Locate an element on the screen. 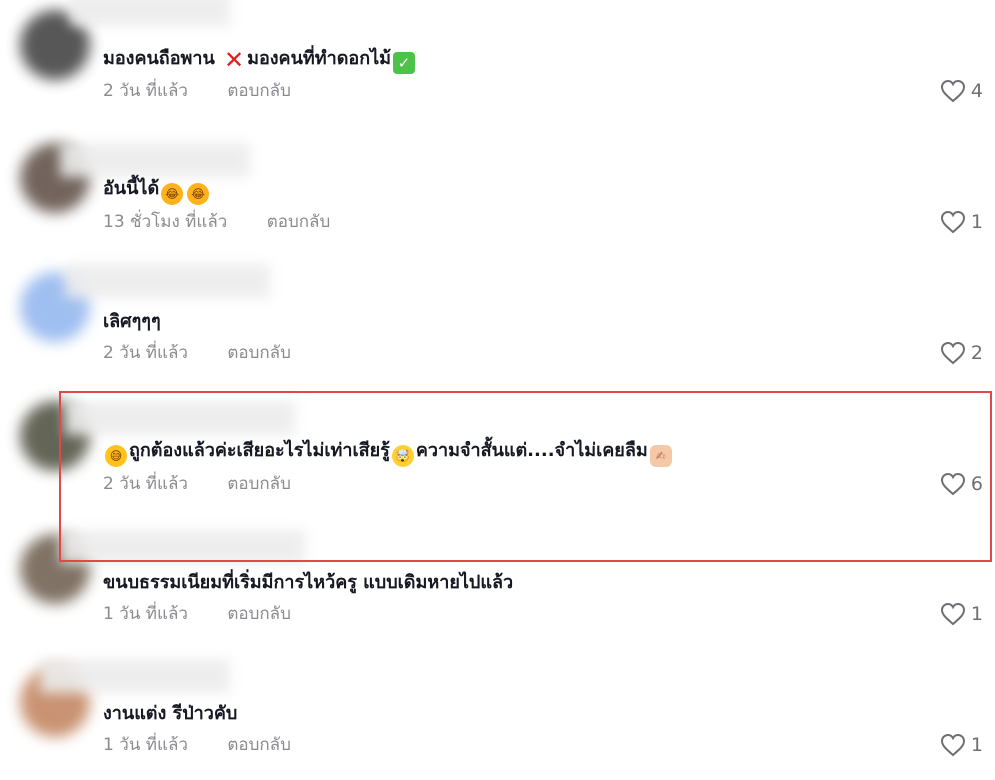 The image size is (995, 780). timestamp: 13 ชั่วโมง ที่แล้ว is located at coordinates (165, 222).